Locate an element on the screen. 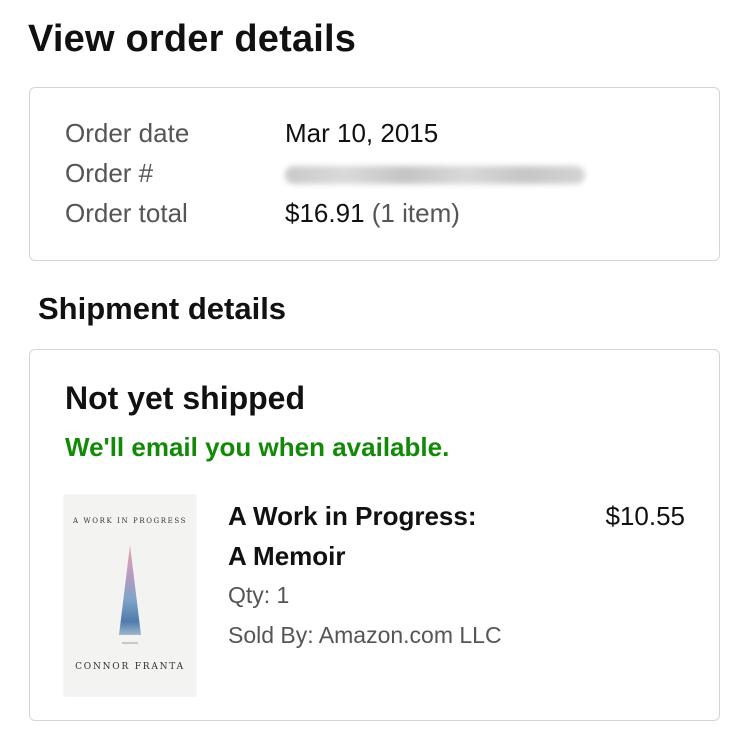 Image resolution: width=749 pixels, height=749 pixels. shipment-section-title: Shipment details is located at coordinates (162, 308).